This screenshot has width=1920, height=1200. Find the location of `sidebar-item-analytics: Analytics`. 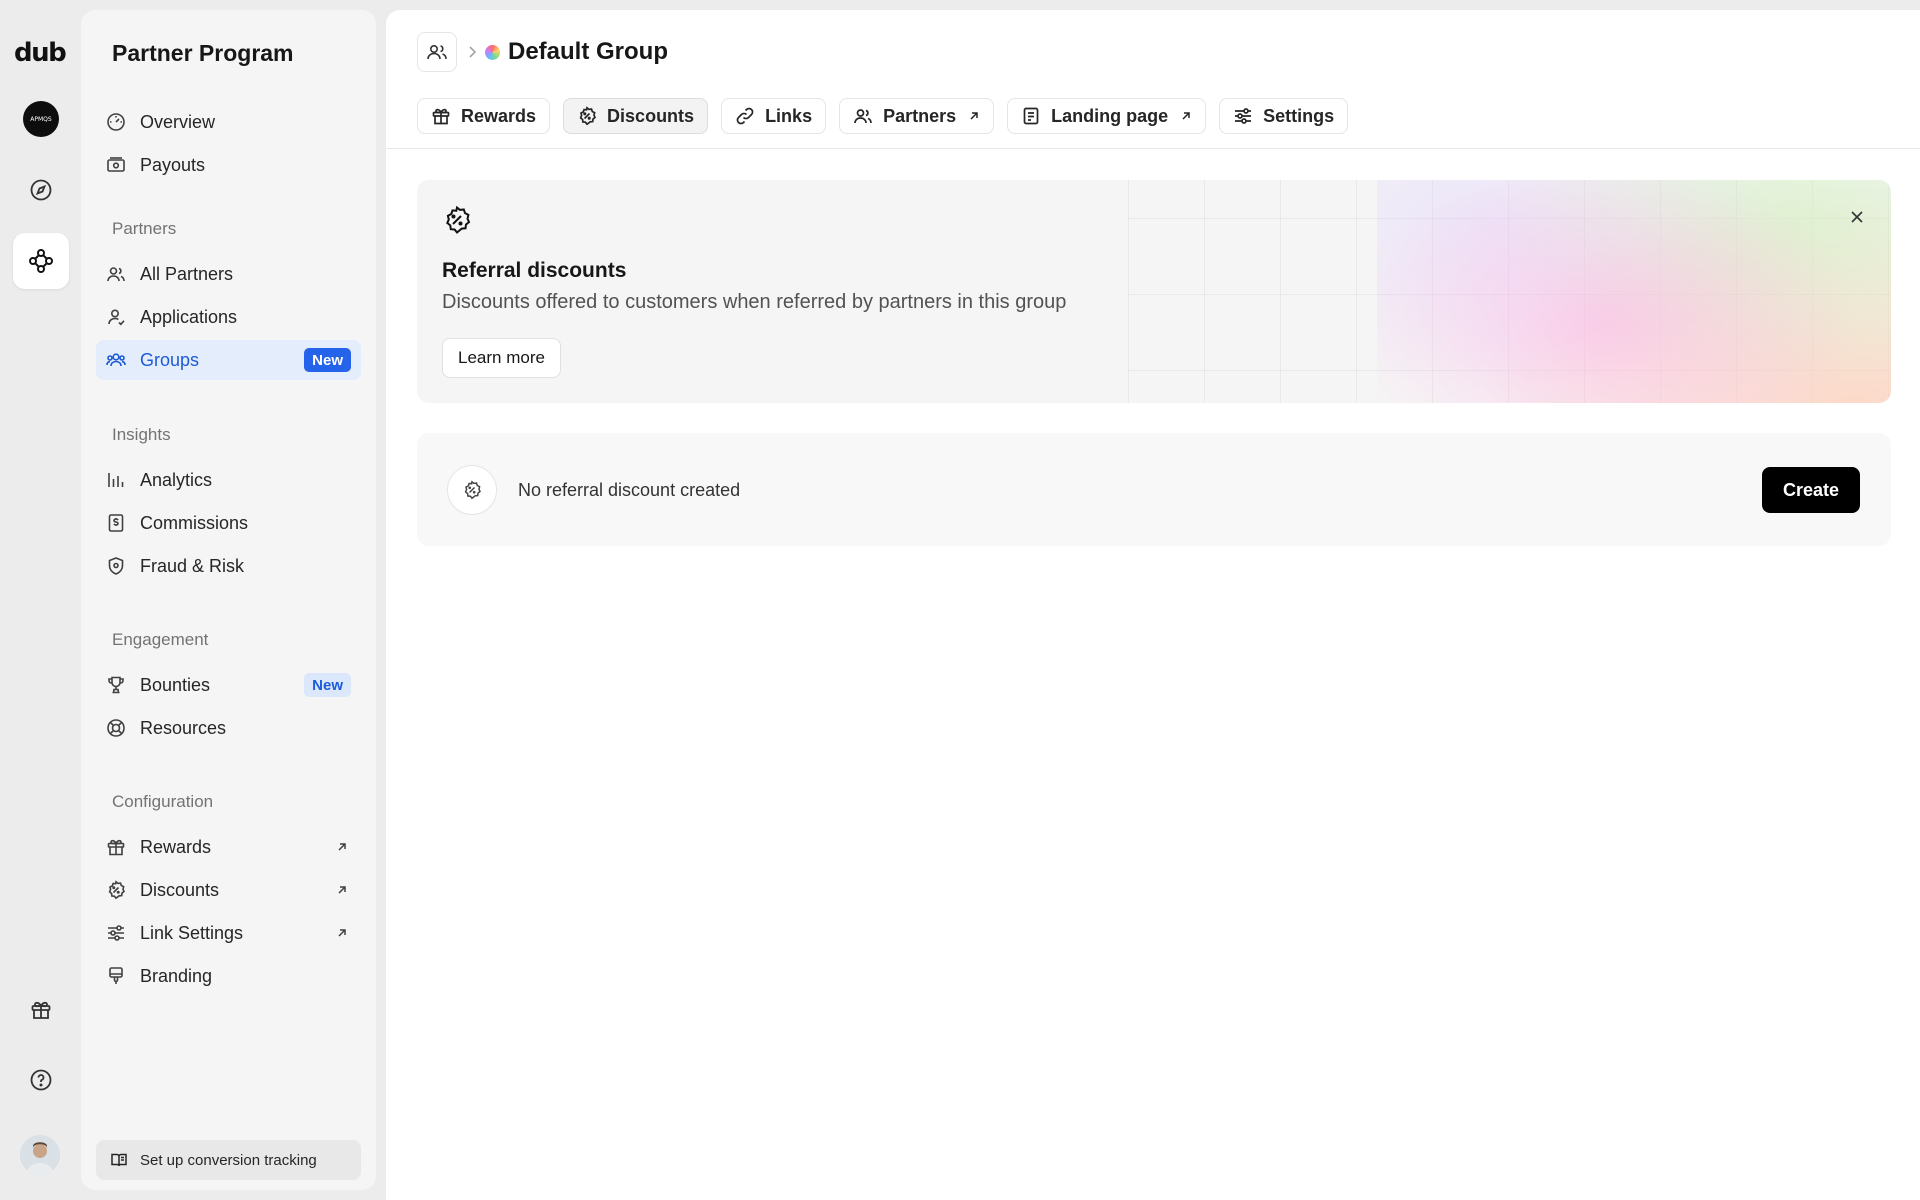

sidebar-item-analytics: Analytics is located at coordinates (228, 480).